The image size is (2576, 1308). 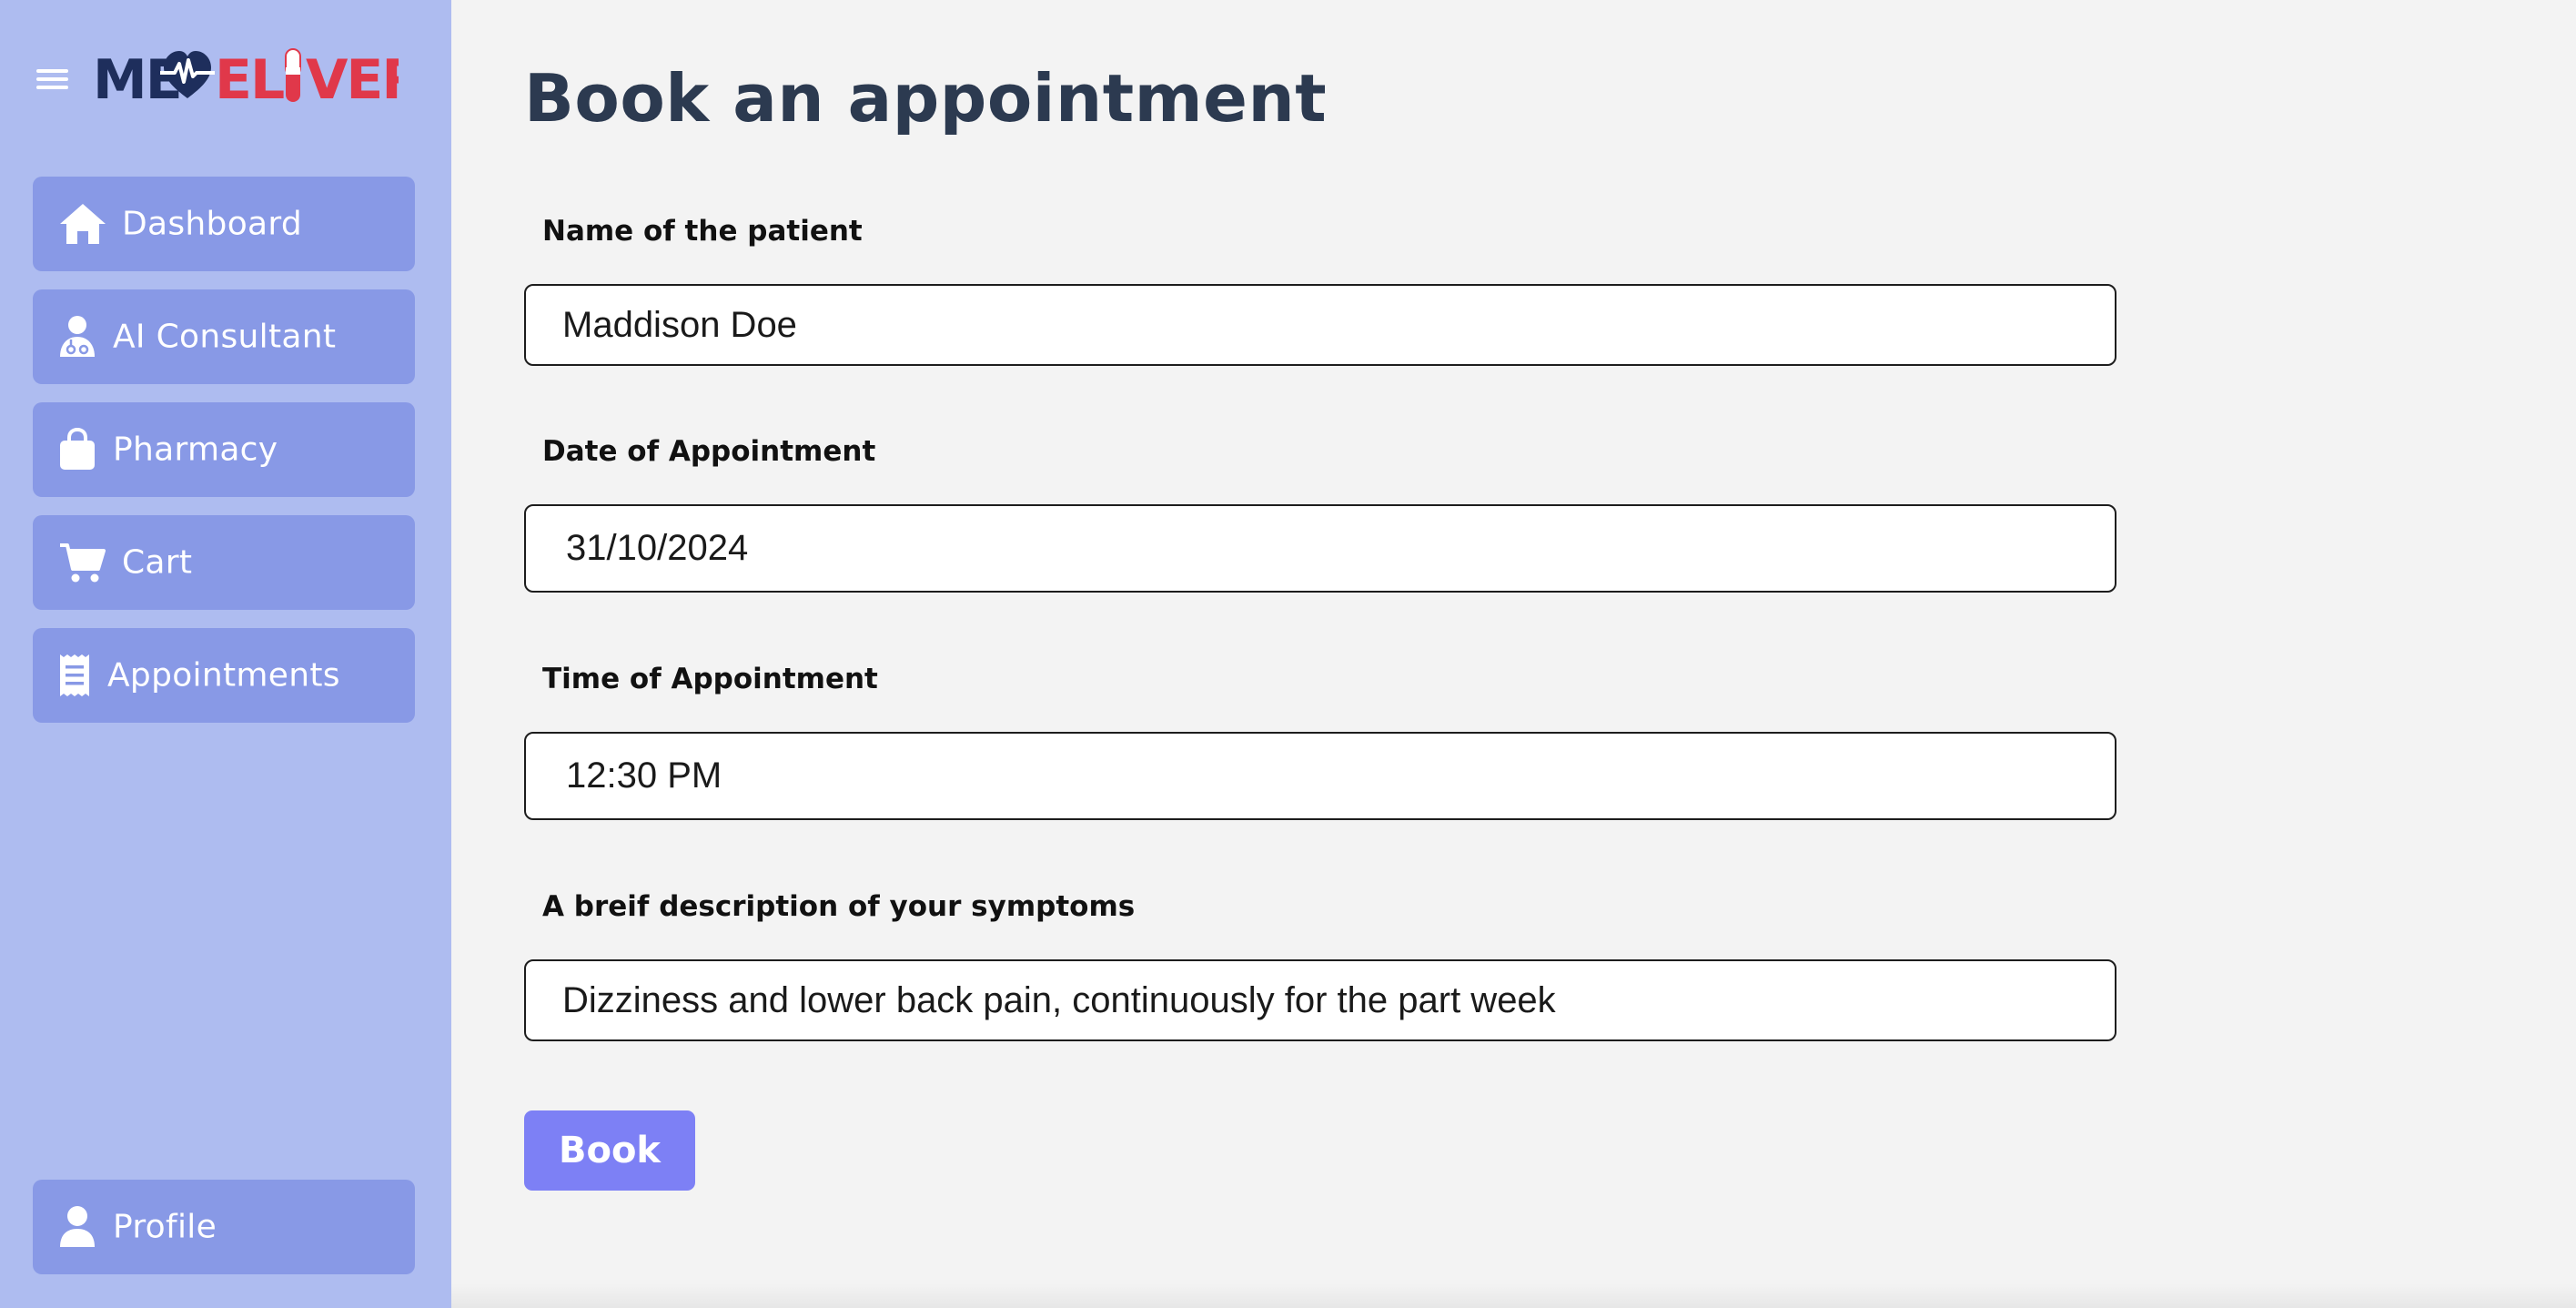 I want to click on brand-logo: ME EL VER, so click(x=246, y=77).